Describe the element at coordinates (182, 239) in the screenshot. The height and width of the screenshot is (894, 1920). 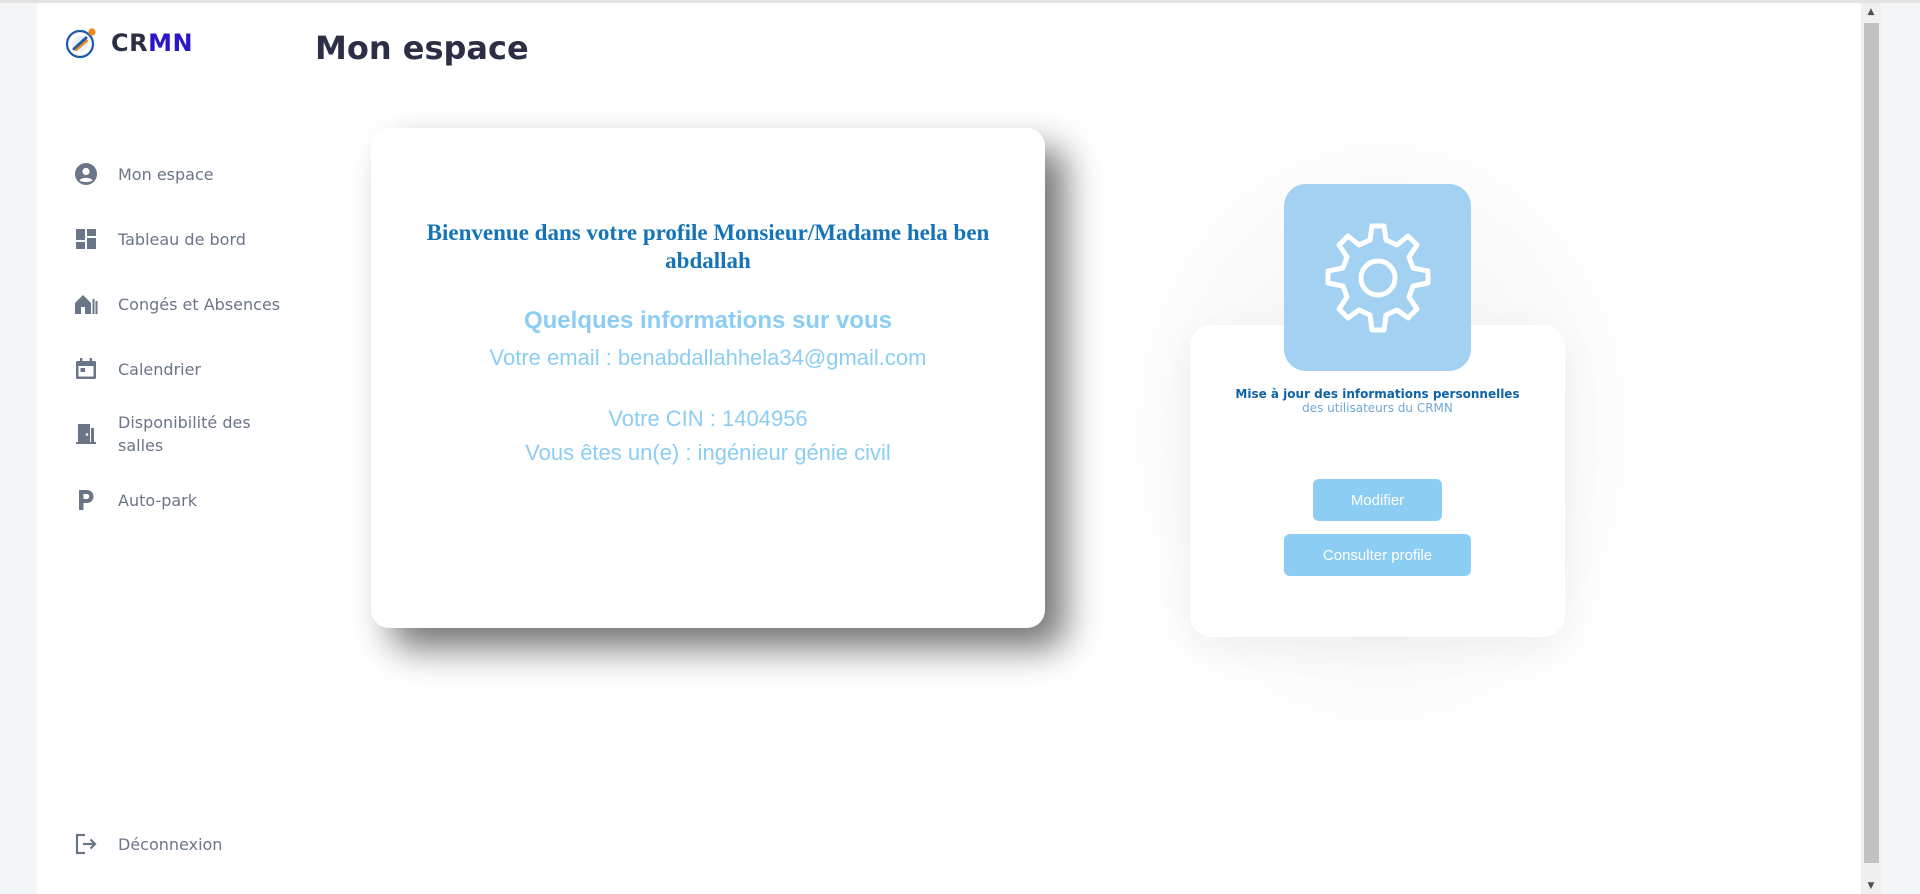
I see `sidebar-item-label: Tableau de bord` at that location.